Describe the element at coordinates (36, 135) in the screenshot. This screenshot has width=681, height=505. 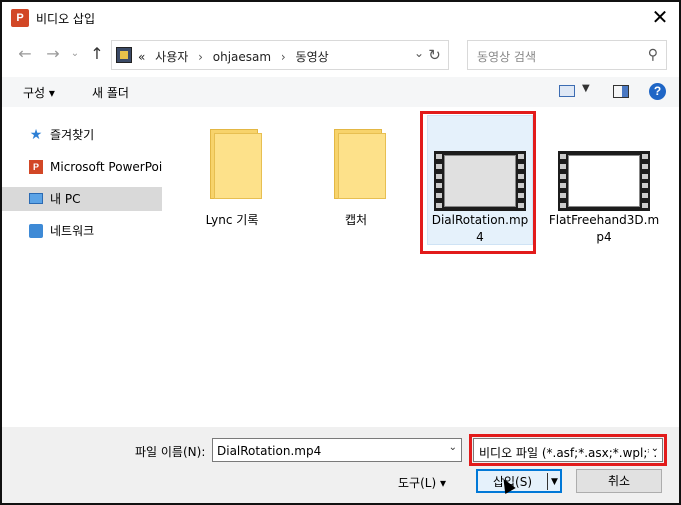
I see `star-icon: ★` at that location.